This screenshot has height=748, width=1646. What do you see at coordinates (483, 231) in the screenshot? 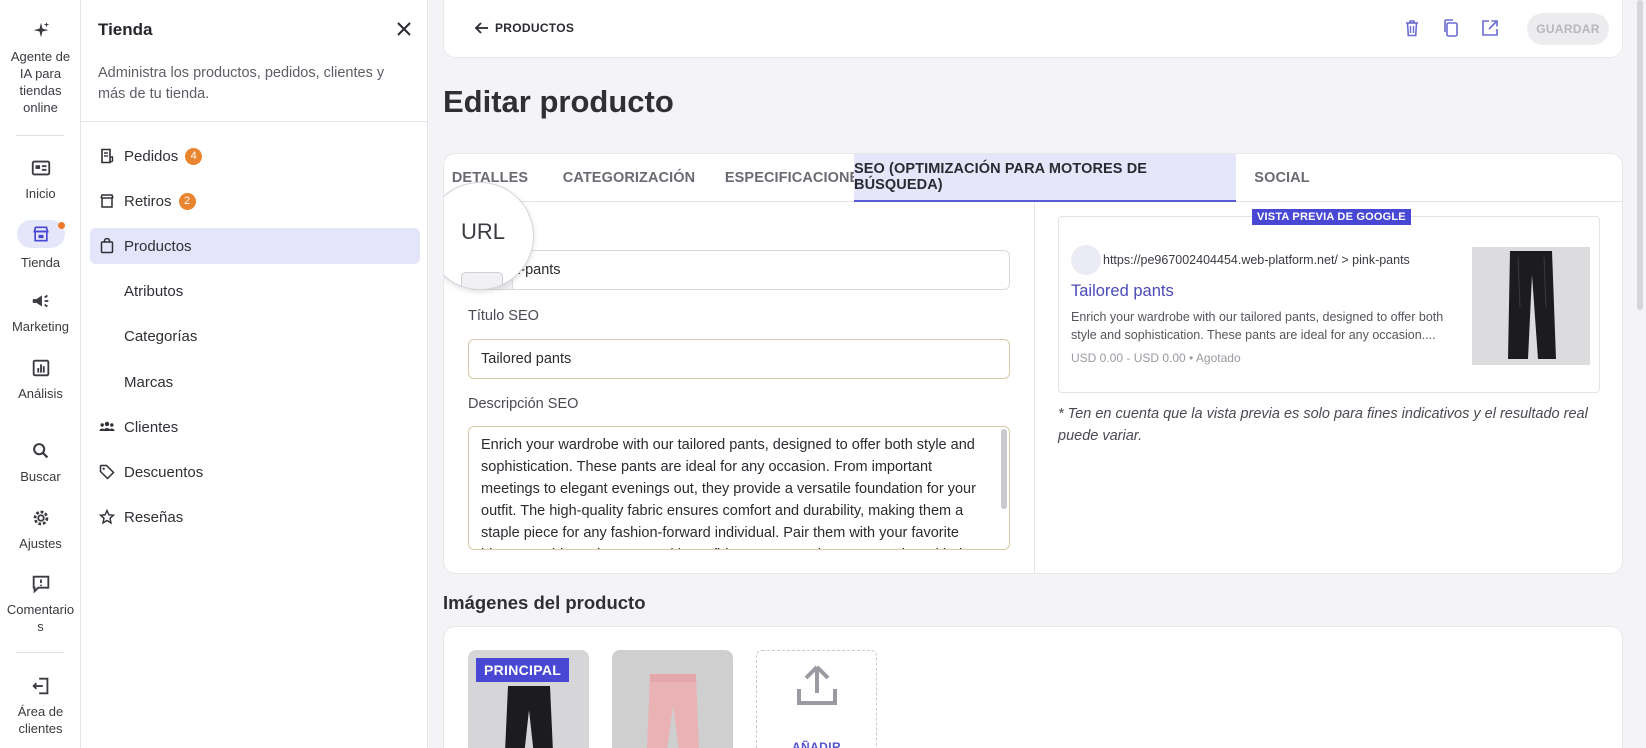
I see `url-label: URL` at bounding box center [483, 231].